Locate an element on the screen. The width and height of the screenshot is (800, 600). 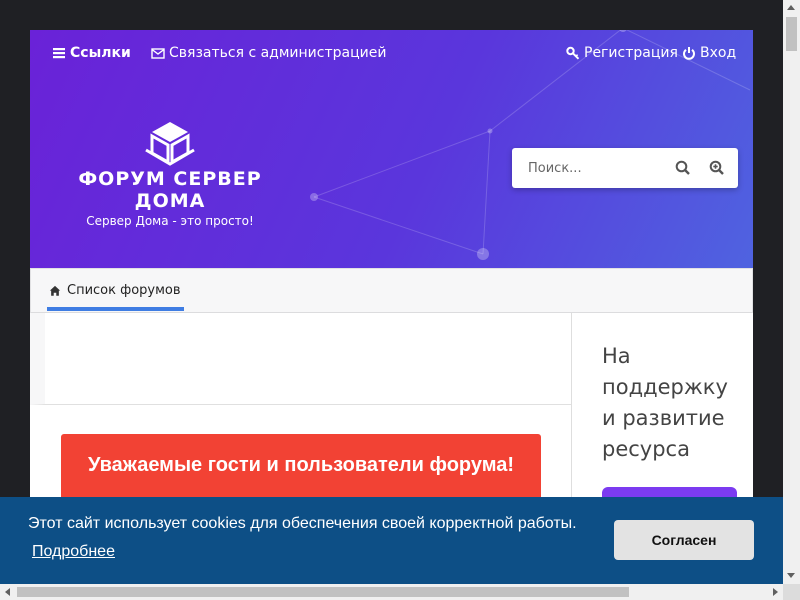
scroll-up-arrow-icon is located at coordinates (791, 7).